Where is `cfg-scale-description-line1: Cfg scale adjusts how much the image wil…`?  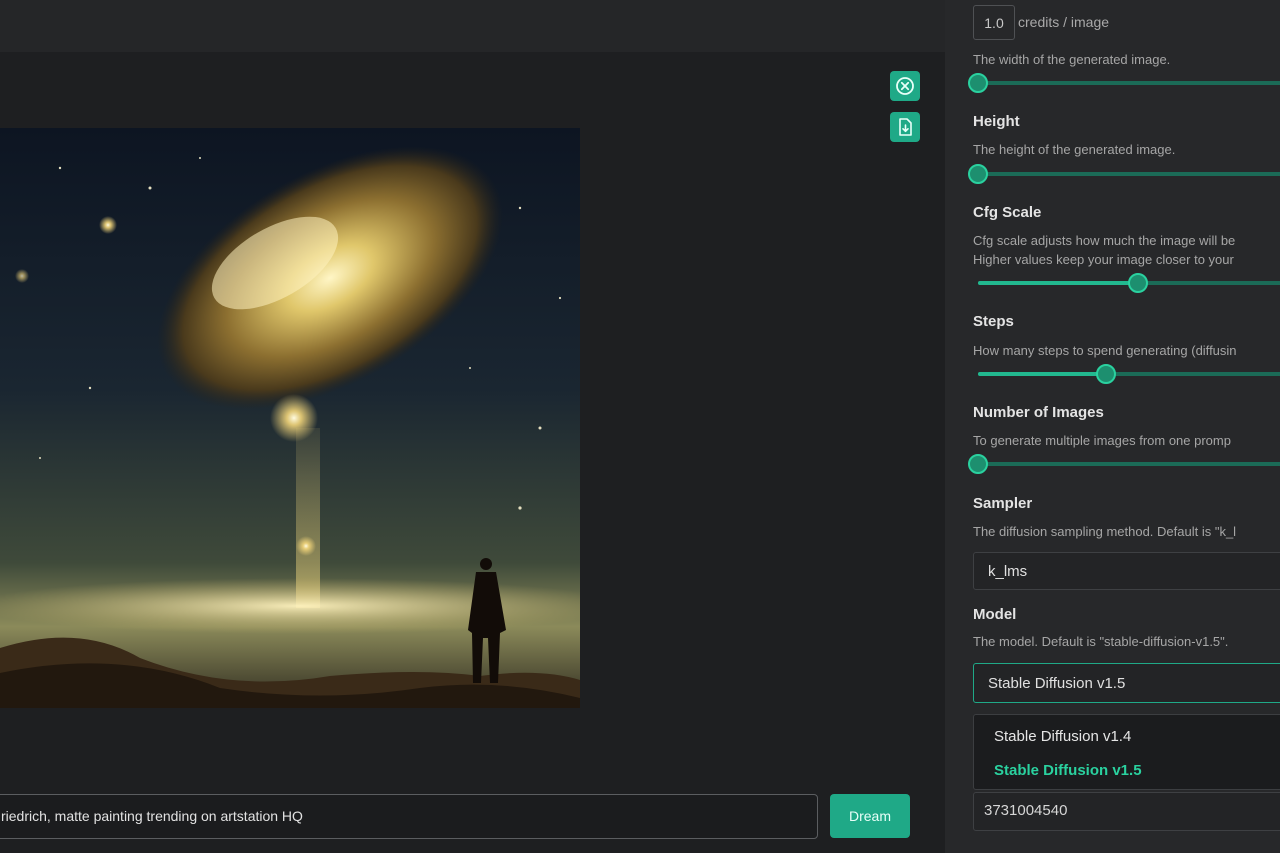 cfg-scale-description-line1: Cfg scale adjusts how much the image wil… is located at coordinates (1104, 240).